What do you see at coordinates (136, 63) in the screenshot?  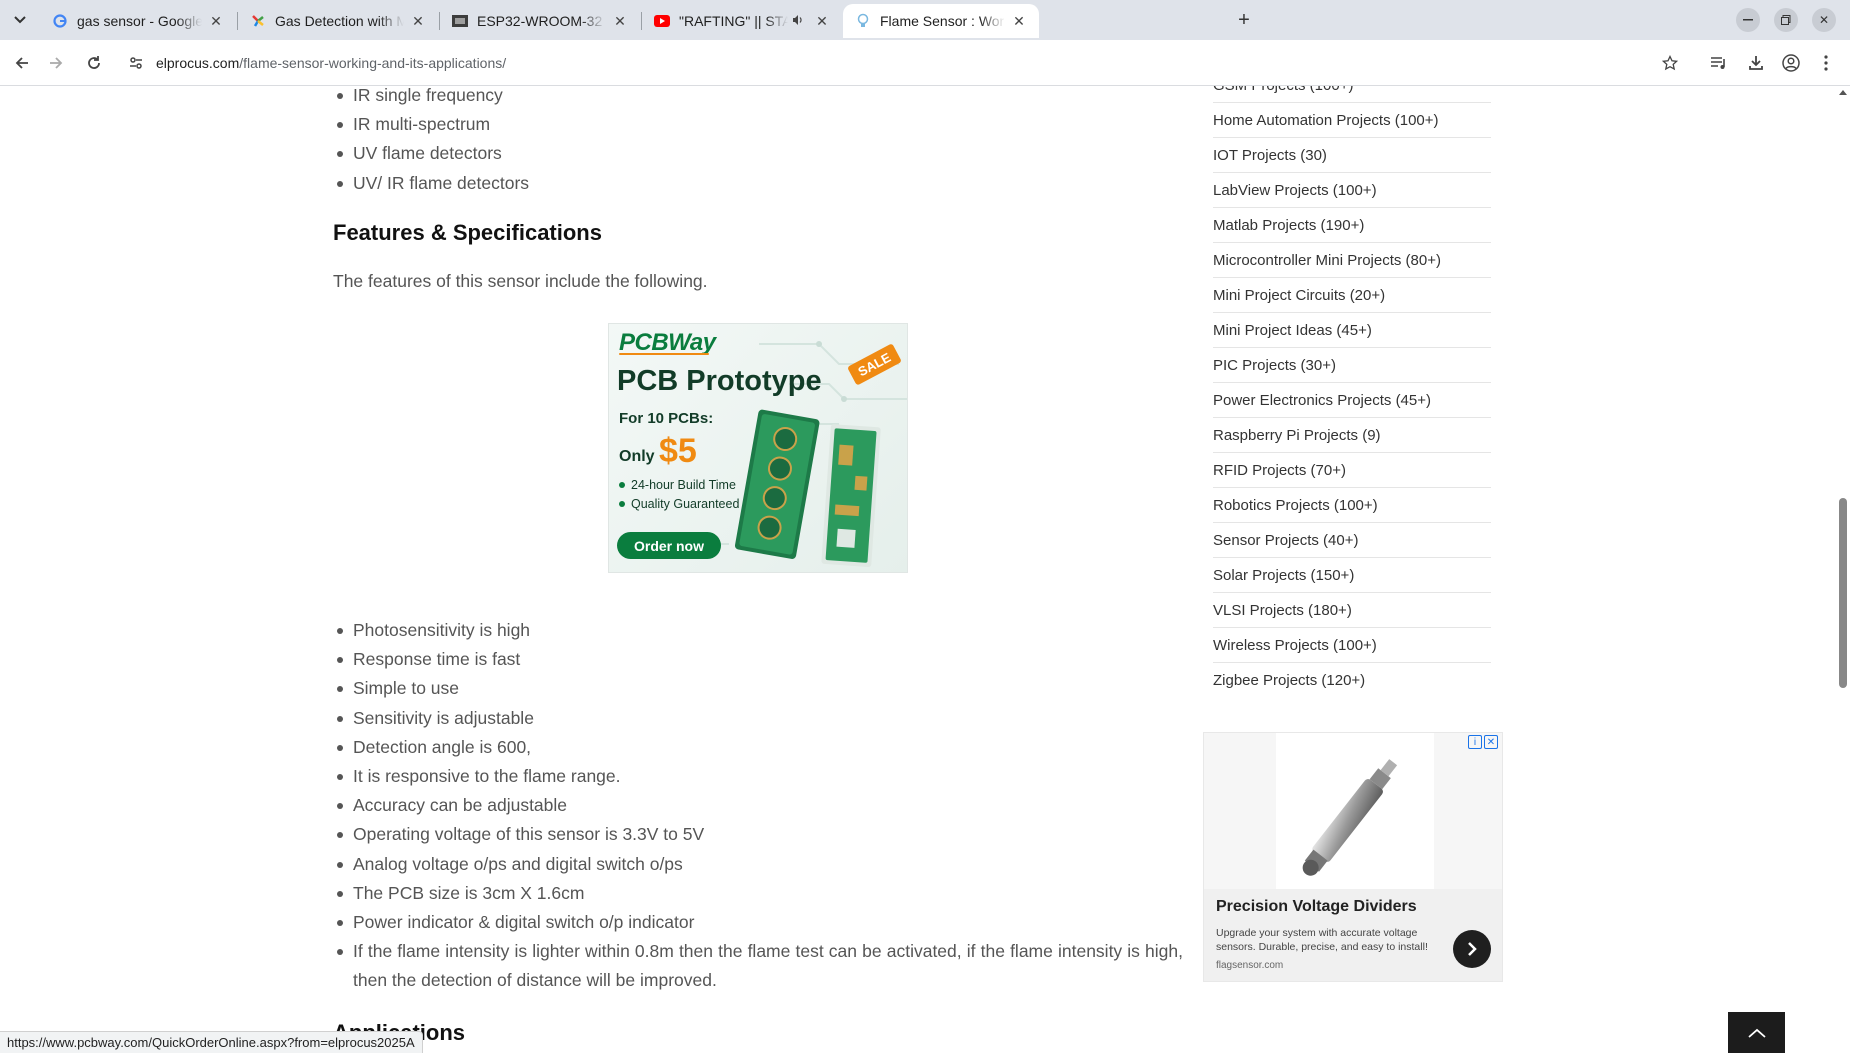 I see `site-info-icon` at bounding box center [136, 63].